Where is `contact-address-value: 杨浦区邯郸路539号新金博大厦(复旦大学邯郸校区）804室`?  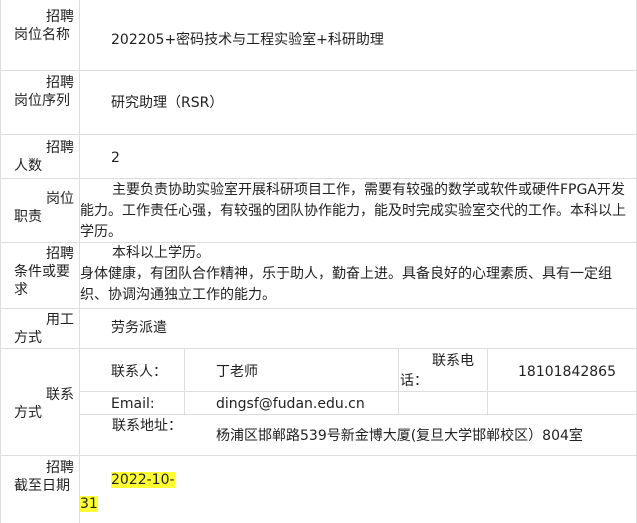
contact-address-value: 杨浦区邯郸路539号新金博大厦(复旦大学邯郸校区）804室 is located at coordinates (399, 436).